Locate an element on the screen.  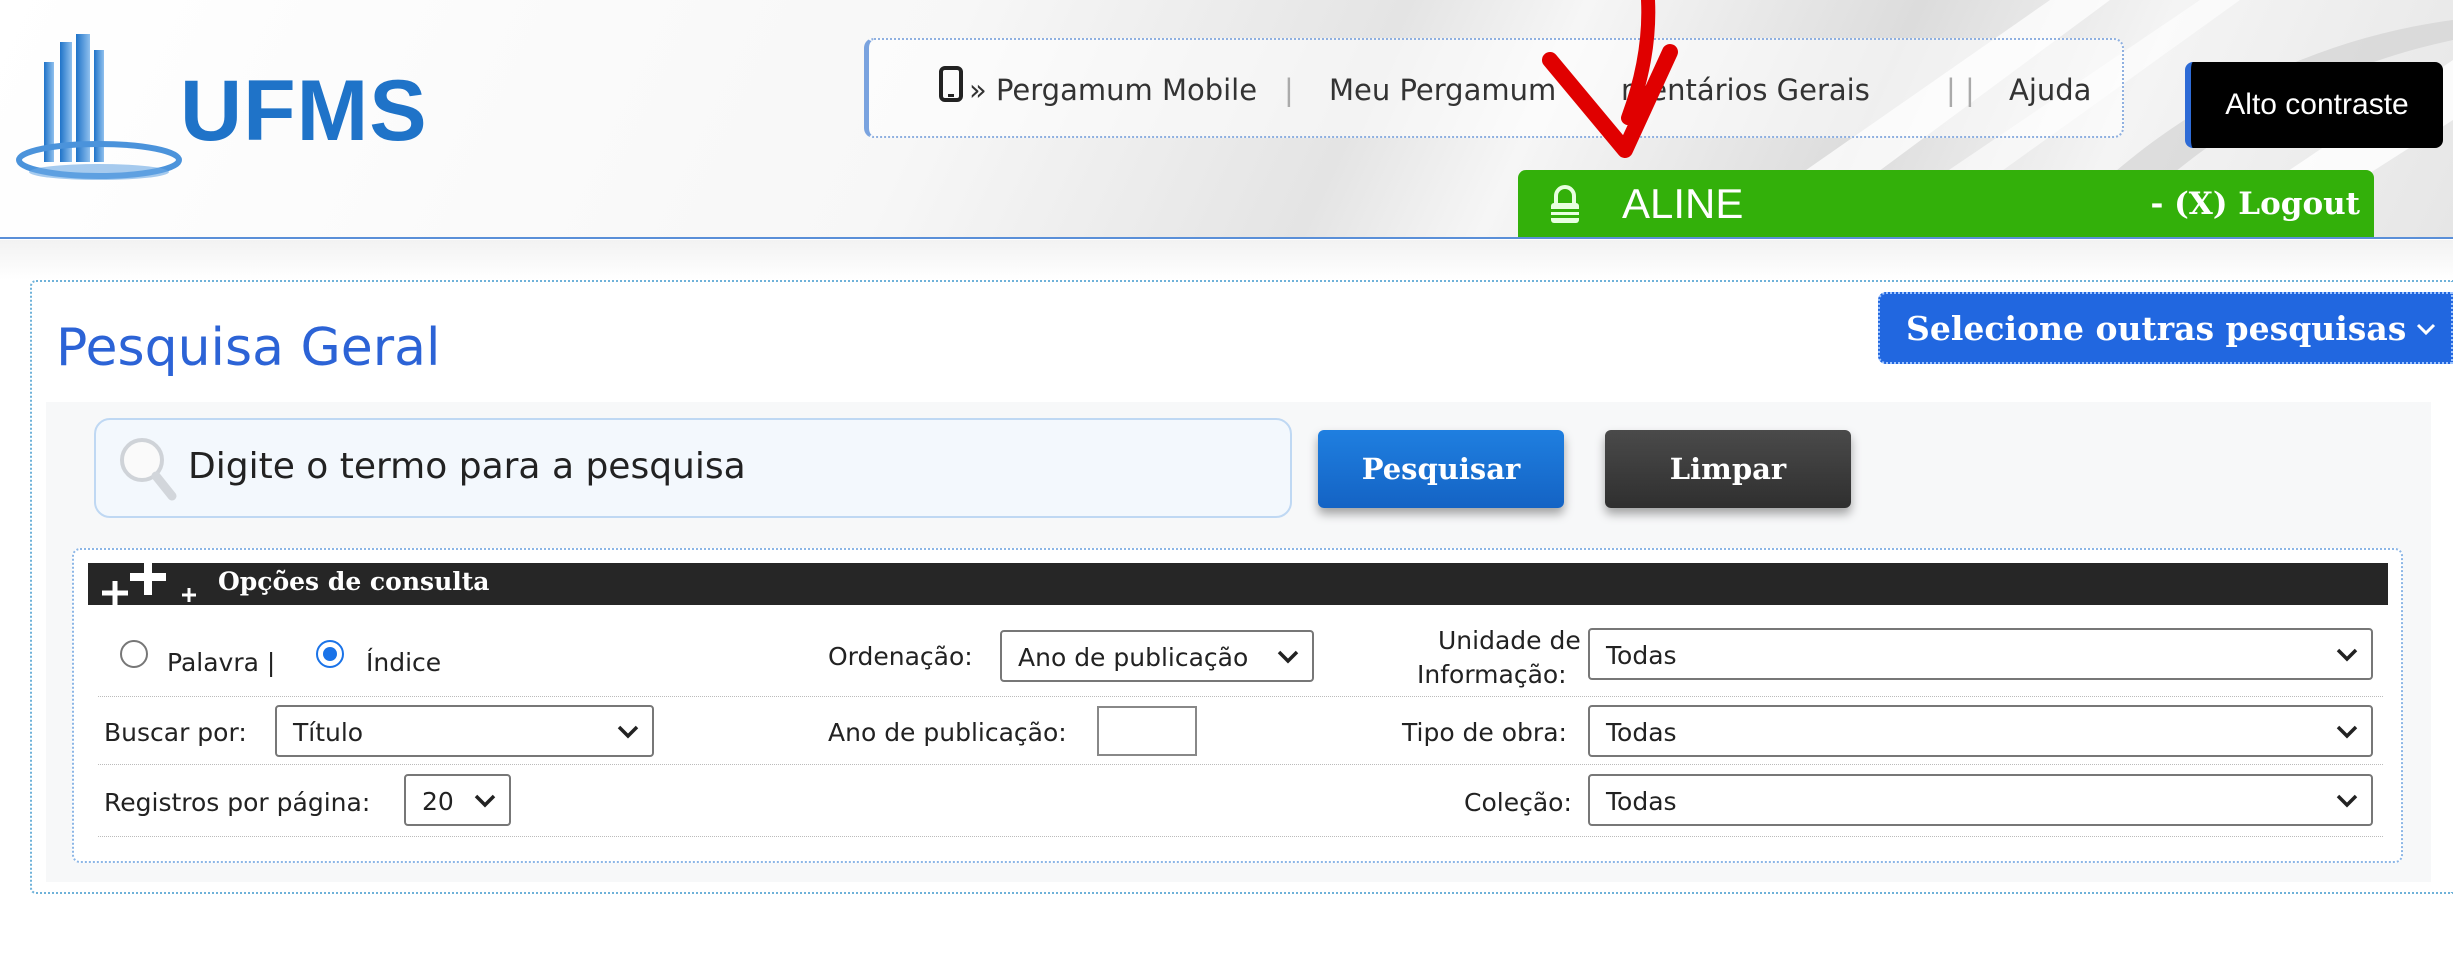
colecao-value: Todas is located at coordinates (1641, 801).